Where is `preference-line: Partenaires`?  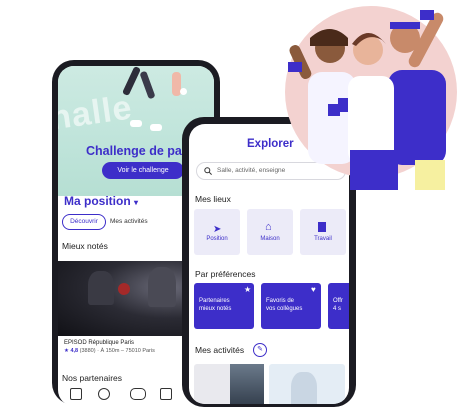 preference-line: Partenaires is located at coordinates (214, 301).